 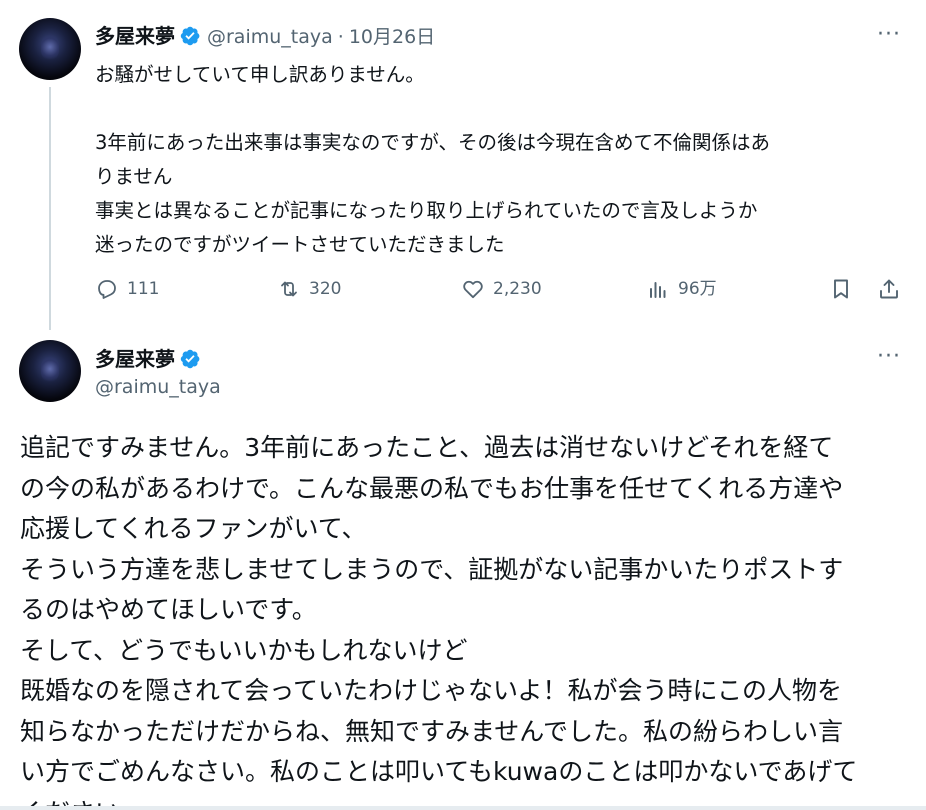 I want to click on views-button: 96万, so click(x=681, y=289).